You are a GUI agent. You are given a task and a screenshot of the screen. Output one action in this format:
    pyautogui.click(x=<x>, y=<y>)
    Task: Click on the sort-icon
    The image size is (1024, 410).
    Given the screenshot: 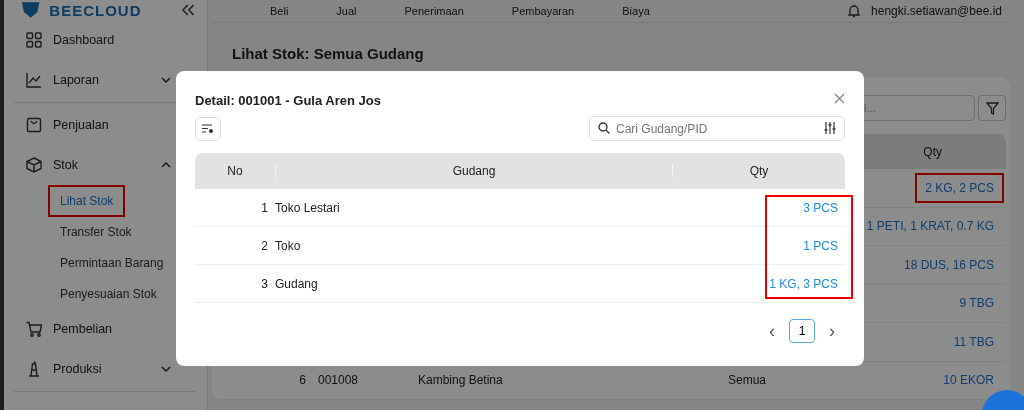 What is the action you would take?
    pyautogui.click(x=208, y=128)
    